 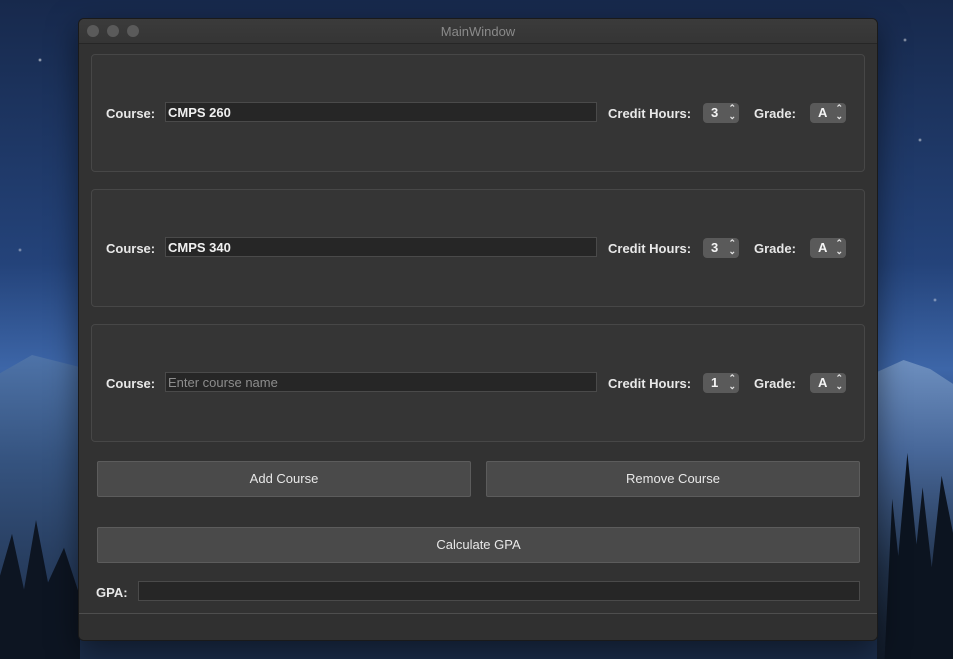 What do you see at coordinates (721, 113) in the screenshot?
I see `credit-hours-spinbox-1: 3 ⌃ ⌄` at bounding box center [721, 113].